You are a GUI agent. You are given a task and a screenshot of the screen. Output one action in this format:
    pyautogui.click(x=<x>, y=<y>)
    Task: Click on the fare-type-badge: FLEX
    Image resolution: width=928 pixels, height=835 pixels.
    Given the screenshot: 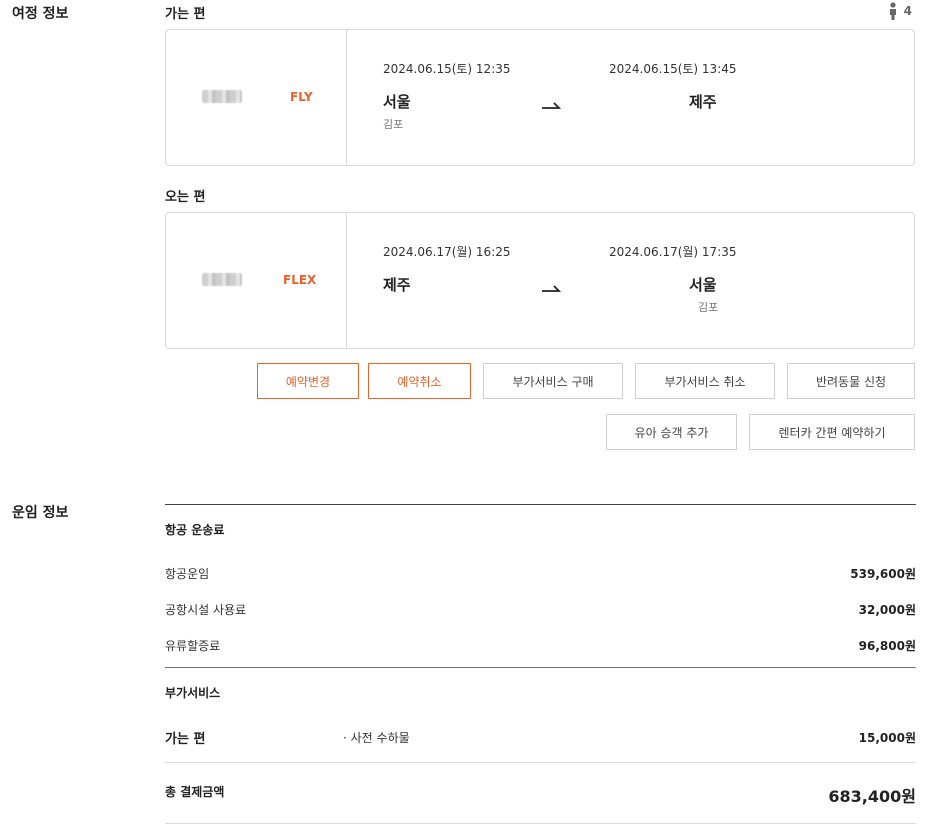 What is the action you would take?
    pyautogui.click(x=300, y=280)
    